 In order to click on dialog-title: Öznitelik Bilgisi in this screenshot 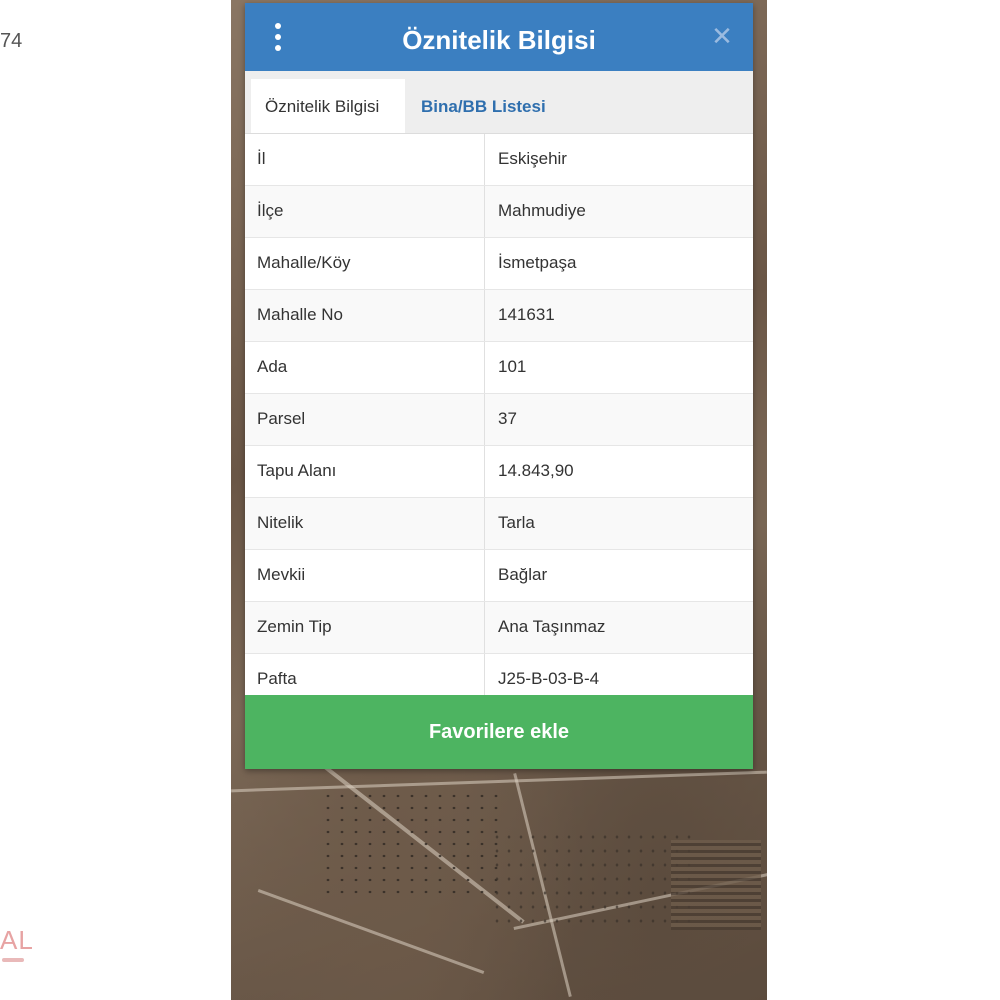, I will do `click(499, 40)`.